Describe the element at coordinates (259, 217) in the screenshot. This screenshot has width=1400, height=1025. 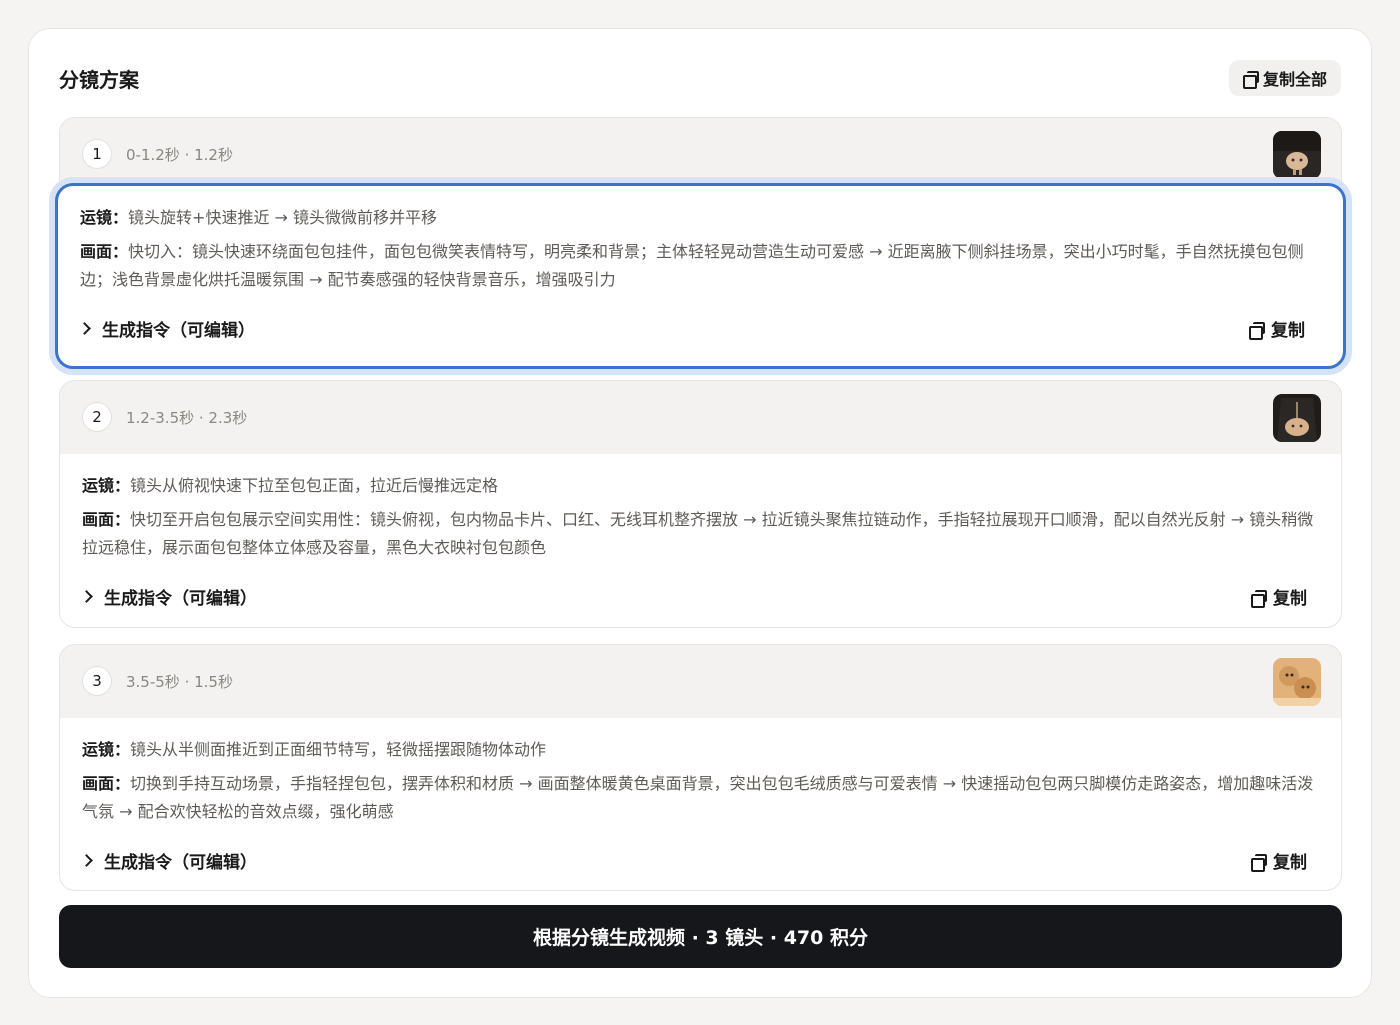
I see `camera-line: 运镜：镜头旋转+快速推近 → 镜头微微前移并平移` at that location.